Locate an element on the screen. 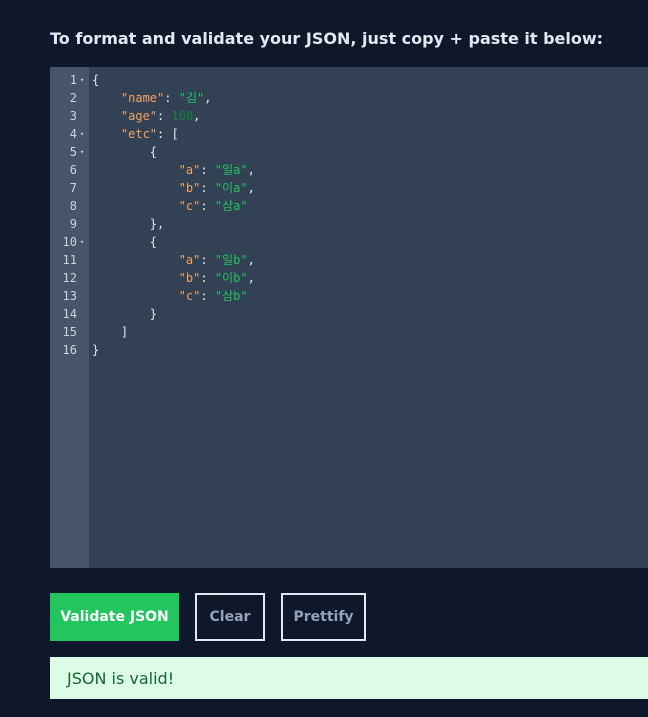  line-number: 16 is located at coordinates (69, 350).